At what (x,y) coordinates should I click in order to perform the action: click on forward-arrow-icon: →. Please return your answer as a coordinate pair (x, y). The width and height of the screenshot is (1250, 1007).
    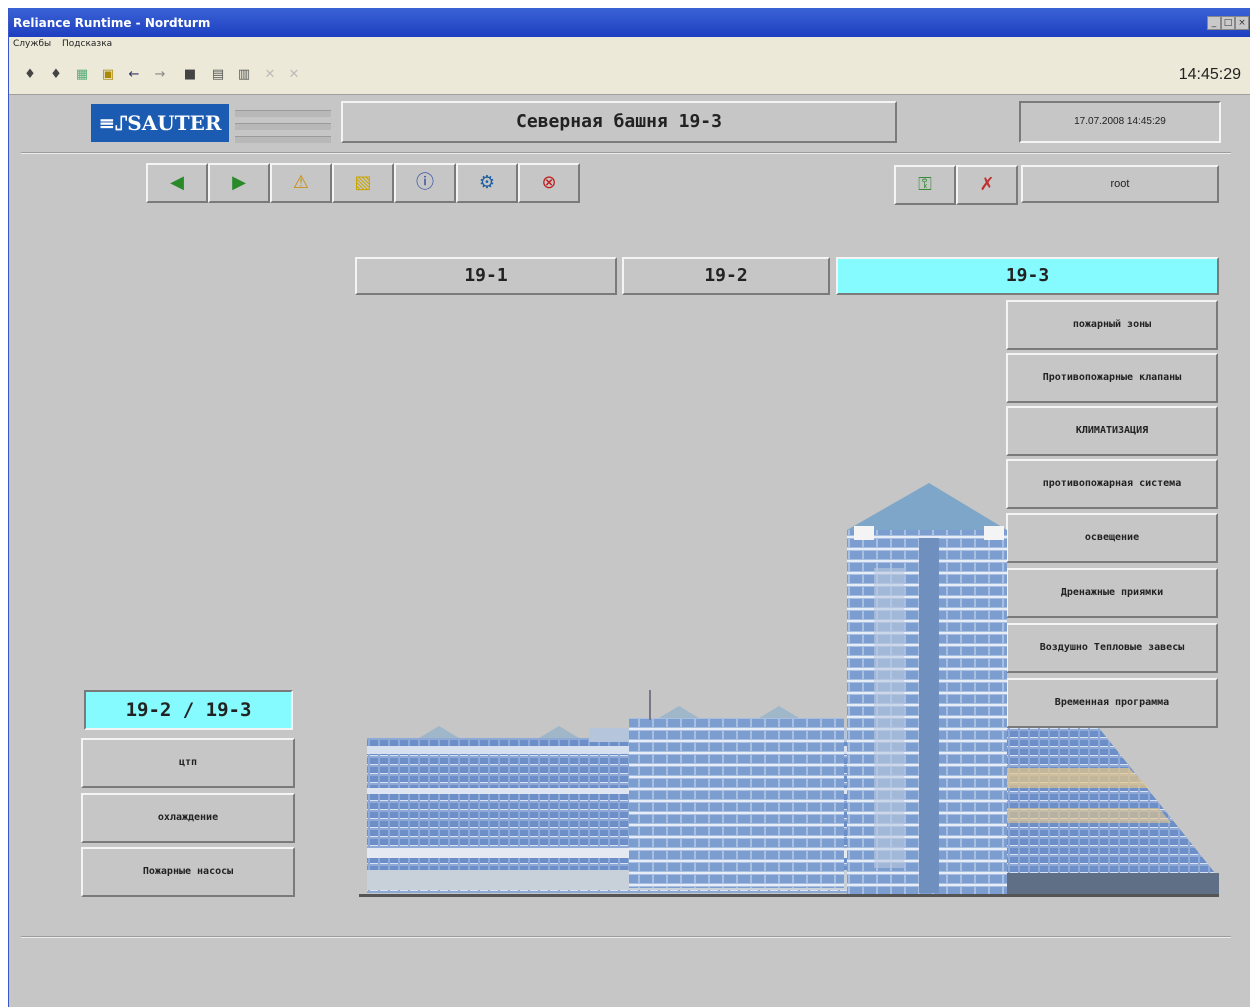
    Looking at the image, I should click on (160, 75).